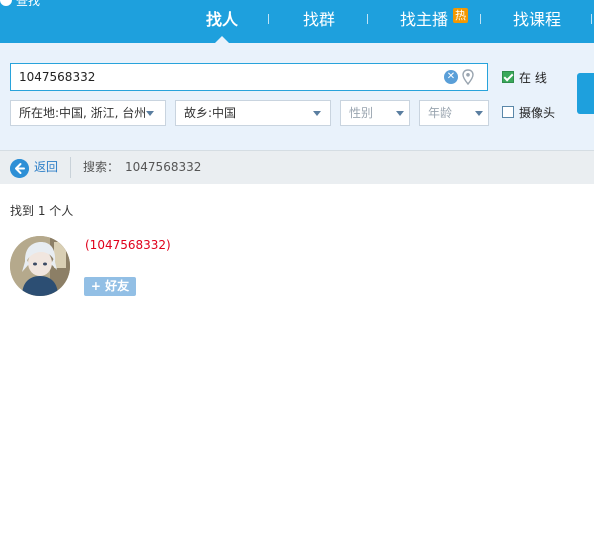 The height and width of the screenshot is (538, 594). What do you see at coordinates (508, 112) in the screenshot?
I see `camera-checkbox` at bounding box center [508, 112].